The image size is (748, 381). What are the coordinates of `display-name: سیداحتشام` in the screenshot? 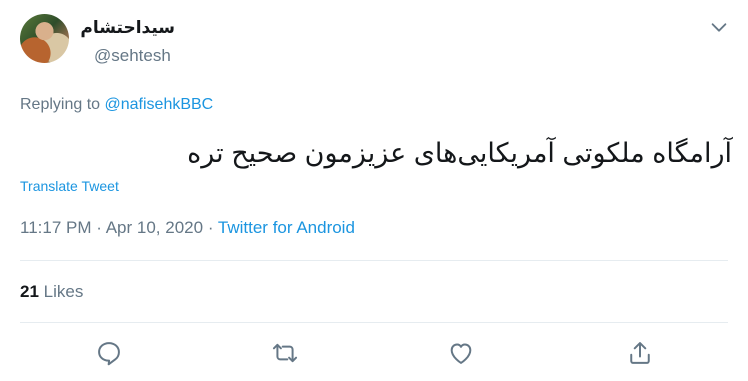 It's located at (87, 28).